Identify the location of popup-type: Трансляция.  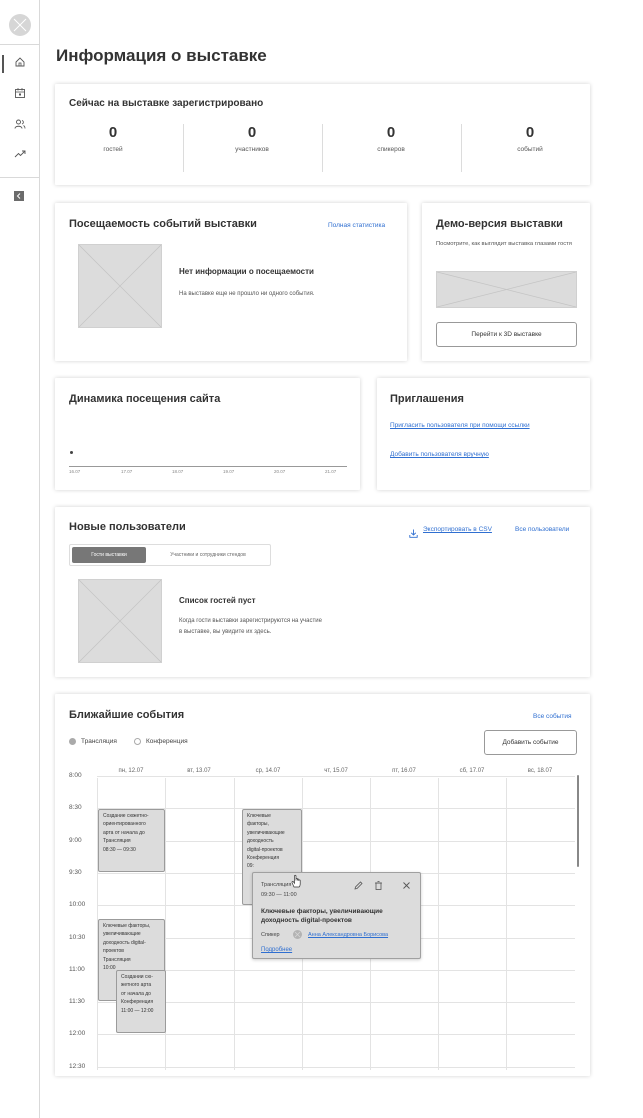
(276, 885).